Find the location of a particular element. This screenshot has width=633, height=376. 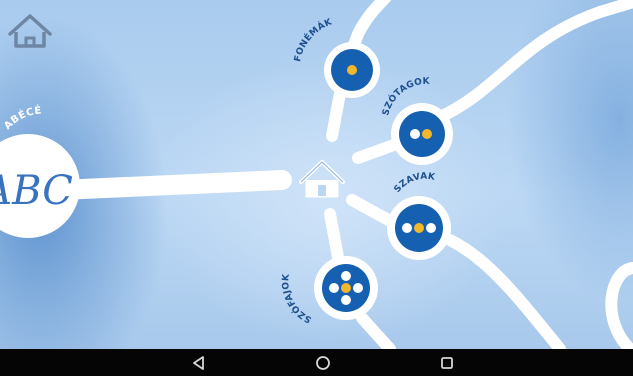

svg-text: ABÉCÉ is located at coordinates (22, 117).